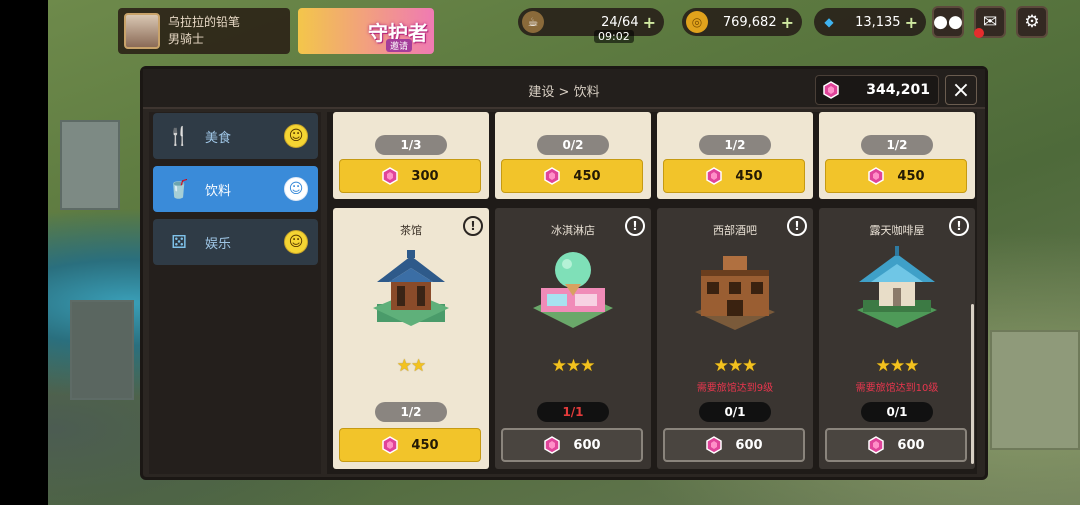 The width and height of the screenshot is (1080, 505). Describe the element at coordinates (179, 242) in the screenshot. I see `dice-icon: ⚄` at that location.